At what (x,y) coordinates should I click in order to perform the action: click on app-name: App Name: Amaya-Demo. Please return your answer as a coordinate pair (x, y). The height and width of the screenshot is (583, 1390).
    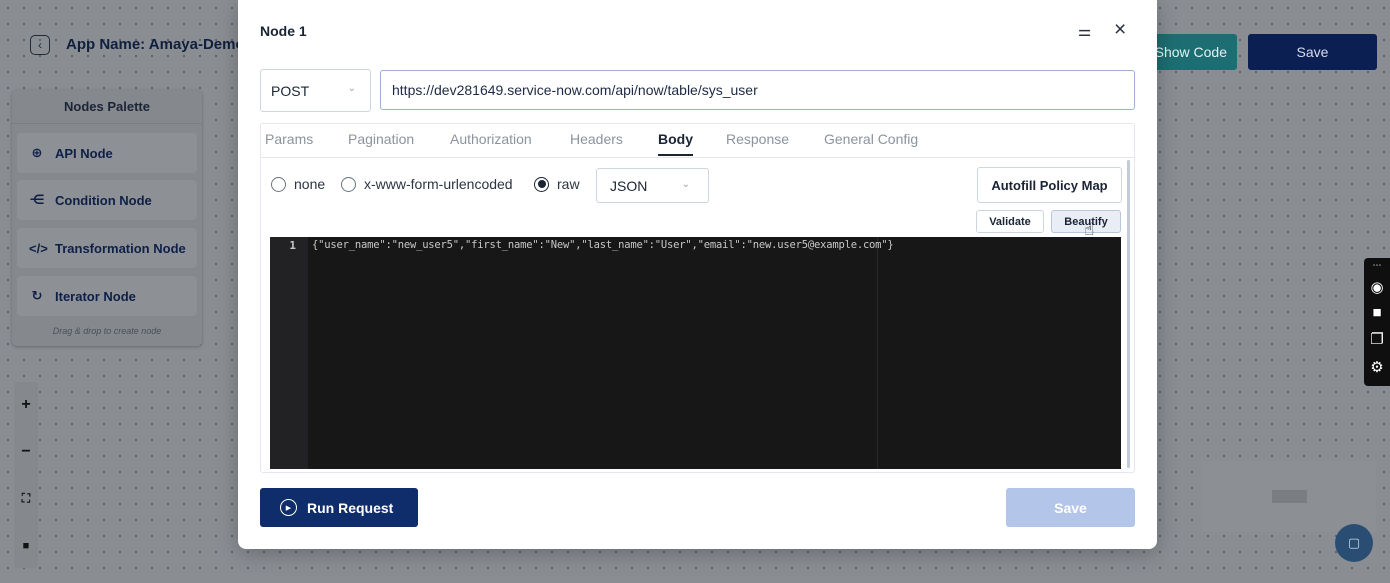
    Looking at the image, I should click on (155, 44).